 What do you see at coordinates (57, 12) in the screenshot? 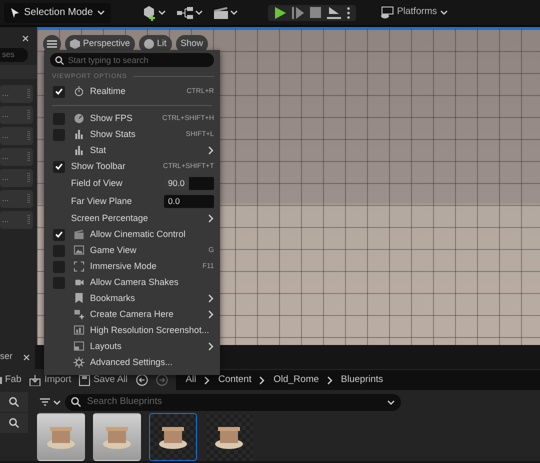
I see `selection-mode-dropdown: Selection Mode` at bounding box center [57, 12].